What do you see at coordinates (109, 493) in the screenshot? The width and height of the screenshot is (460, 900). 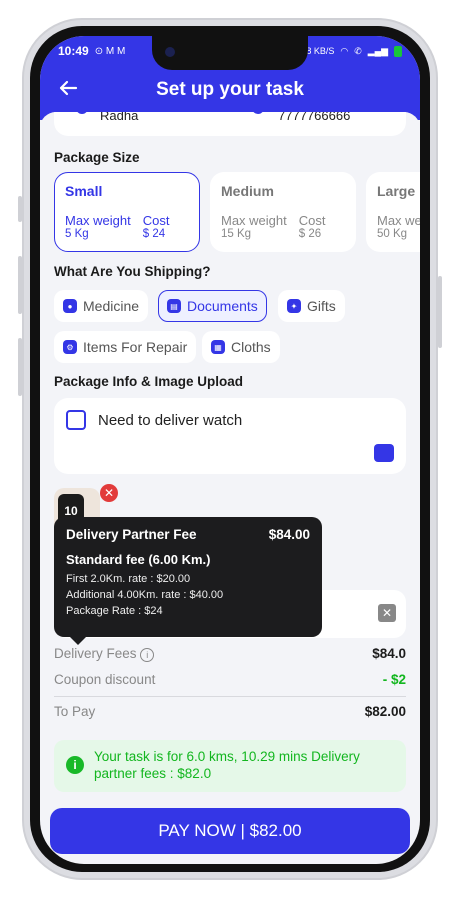 I see `remove-image-icon: ✕` at bounding box center [109, 493].